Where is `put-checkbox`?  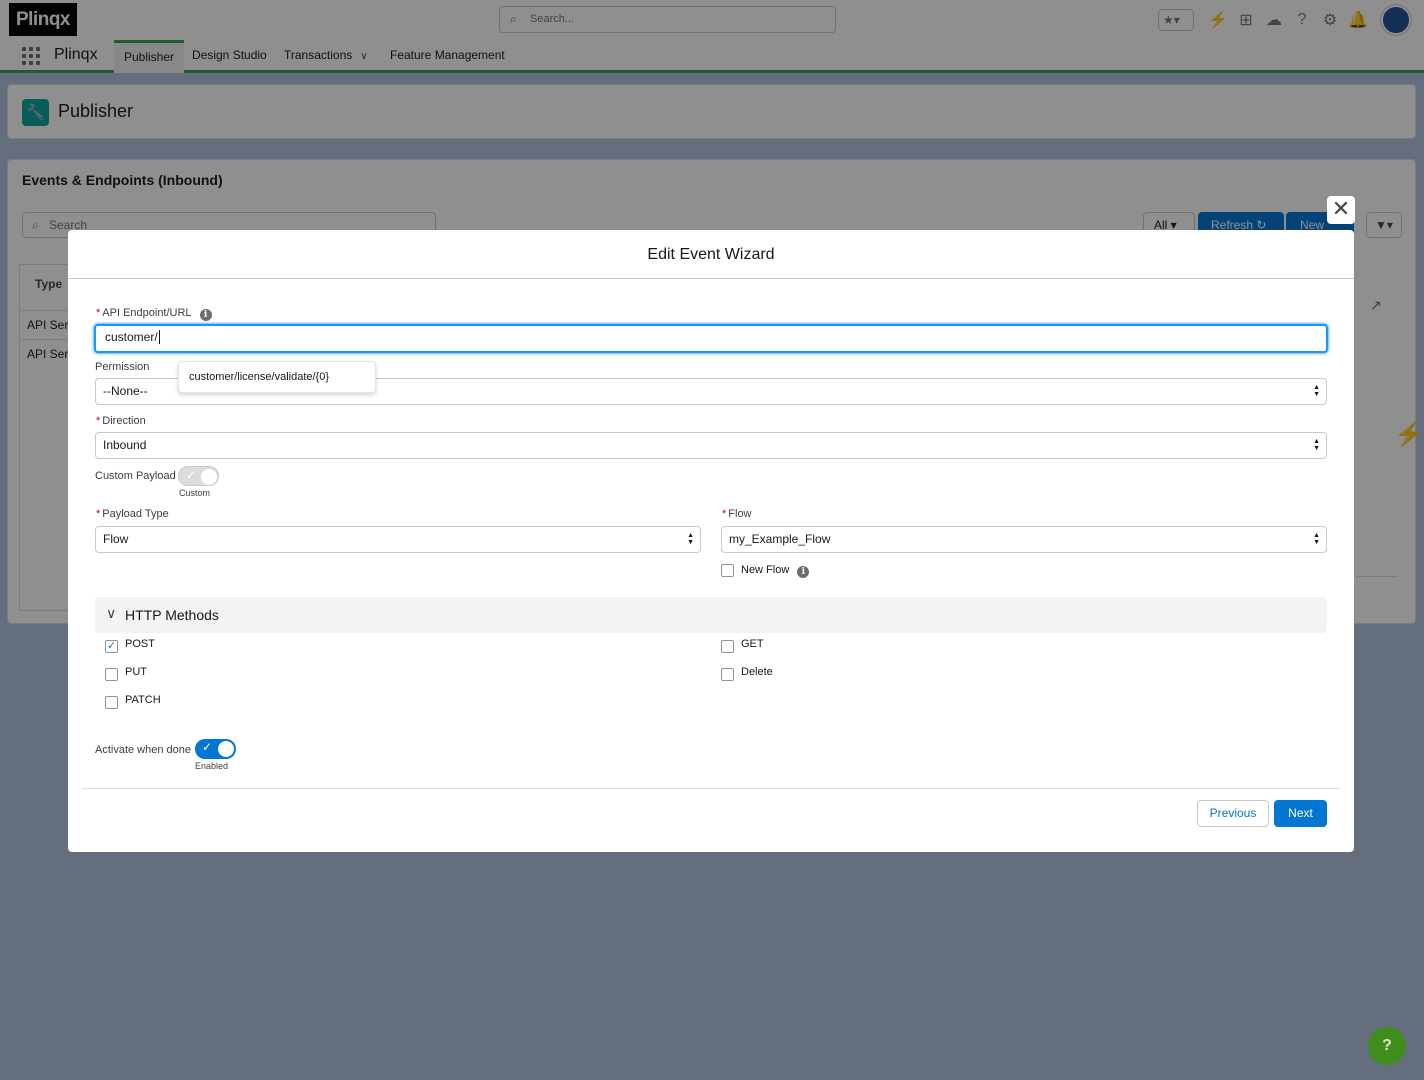 put-checkbox is located at coordinates (111, 674).